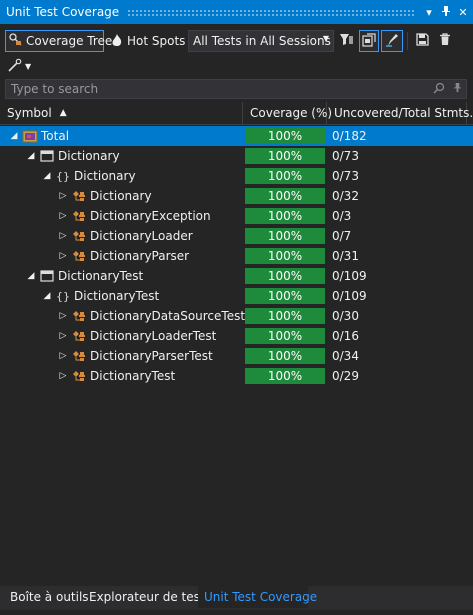  Describe the element at coordinates (29, 113) in the screenshot. I see `column-header-symbol-label: Symbol` at that location.